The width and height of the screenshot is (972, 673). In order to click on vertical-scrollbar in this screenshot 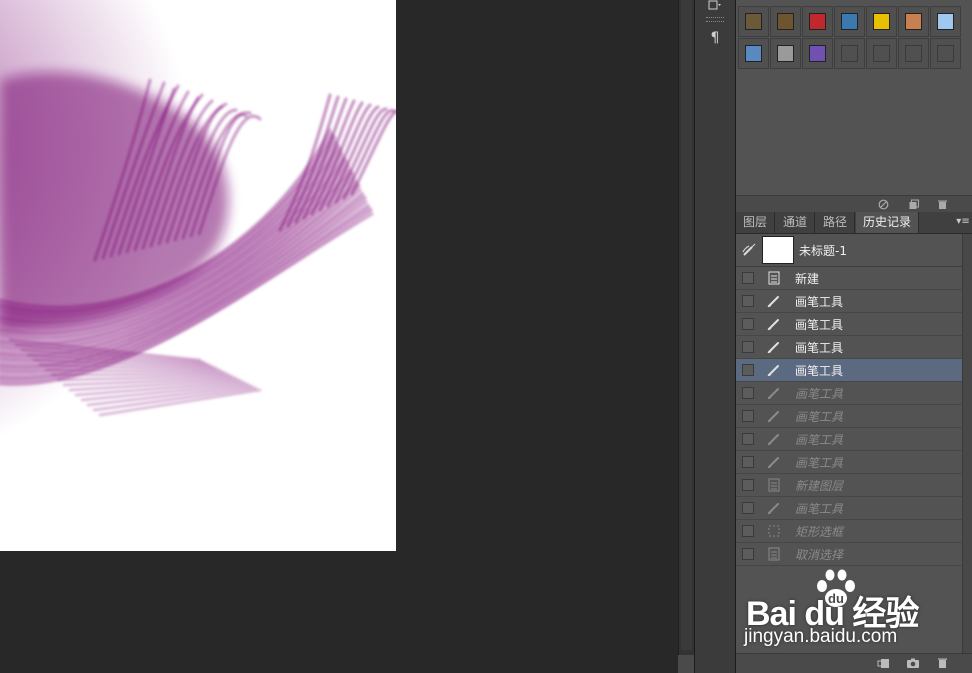, I will do `click(686, 327)`.